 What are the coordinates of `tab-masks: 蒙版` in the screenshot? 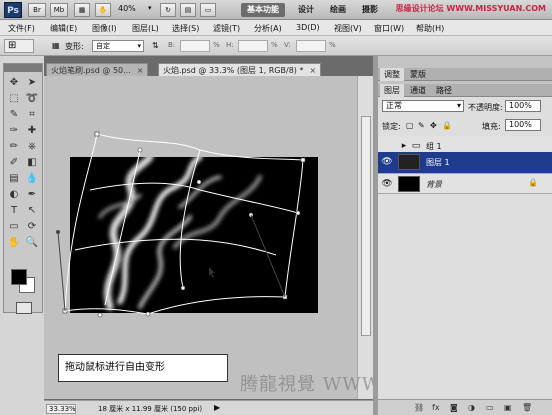 It's located at (418, 74).